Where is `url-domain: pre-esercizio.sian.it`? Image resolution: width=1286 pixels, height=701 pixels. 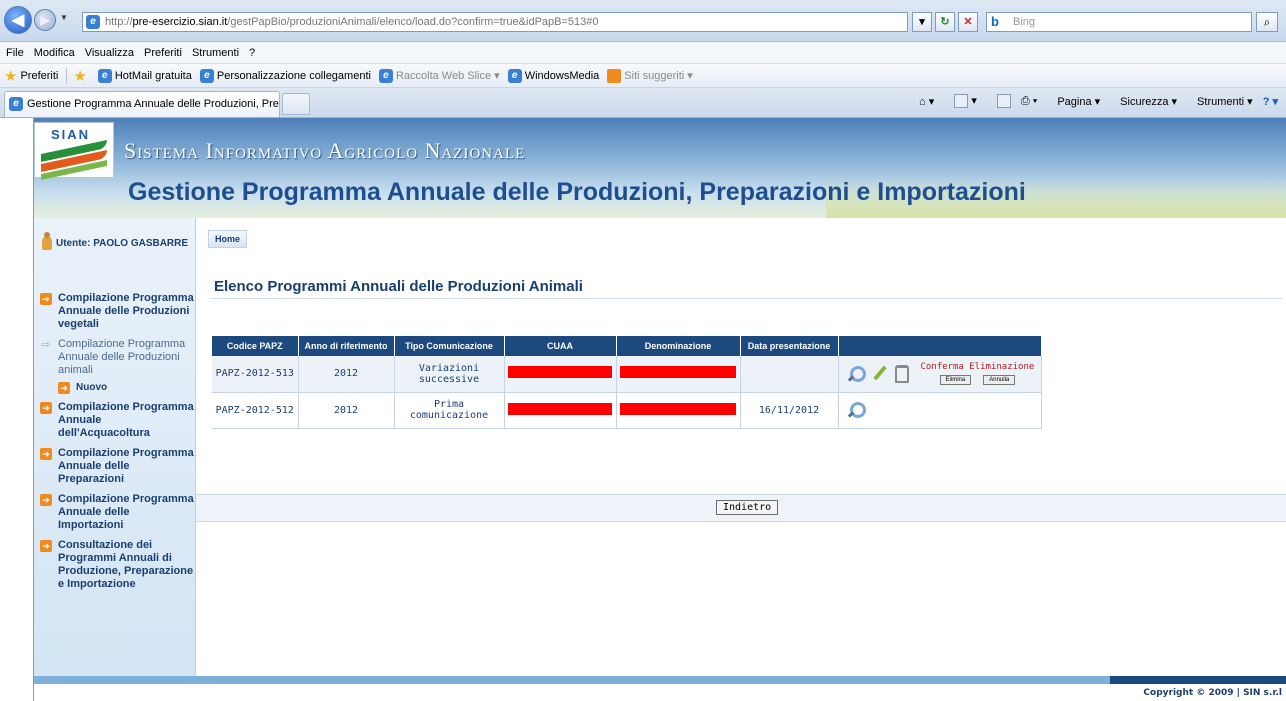
url-domain: pre-esercizio.sian.it is located at coordinates (180, 22).